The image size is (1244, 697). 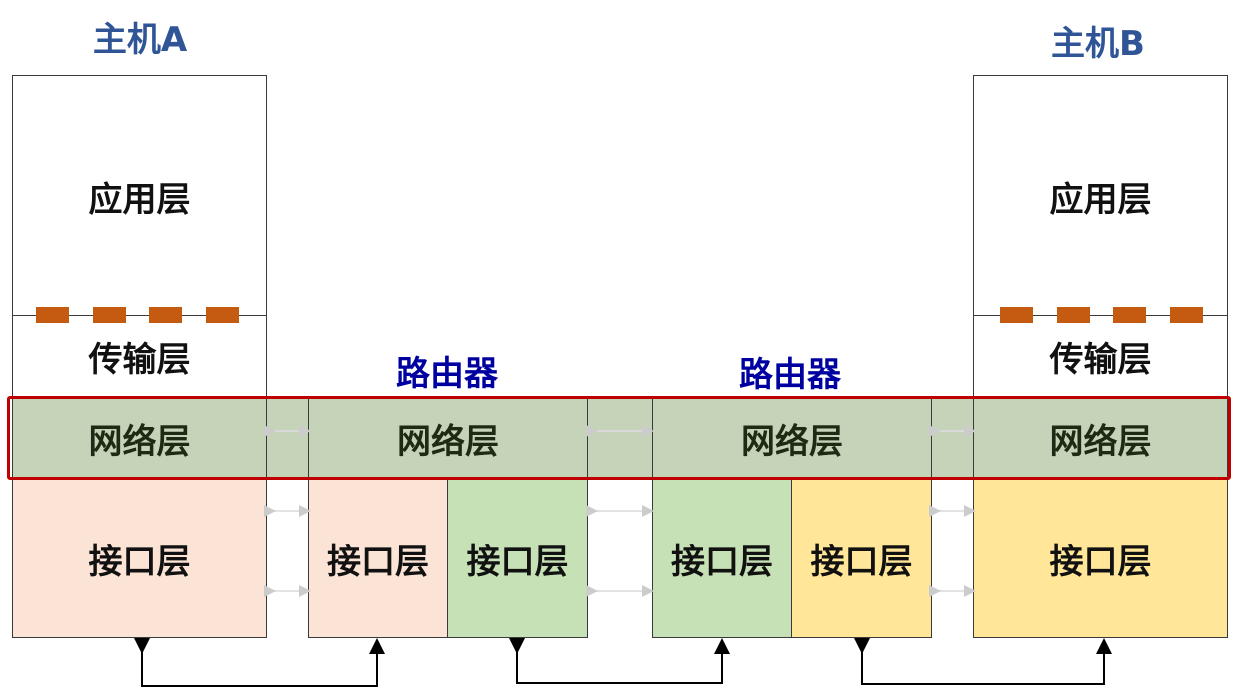 I want to click on network-layer-highlight, so click(x=619, y=438).